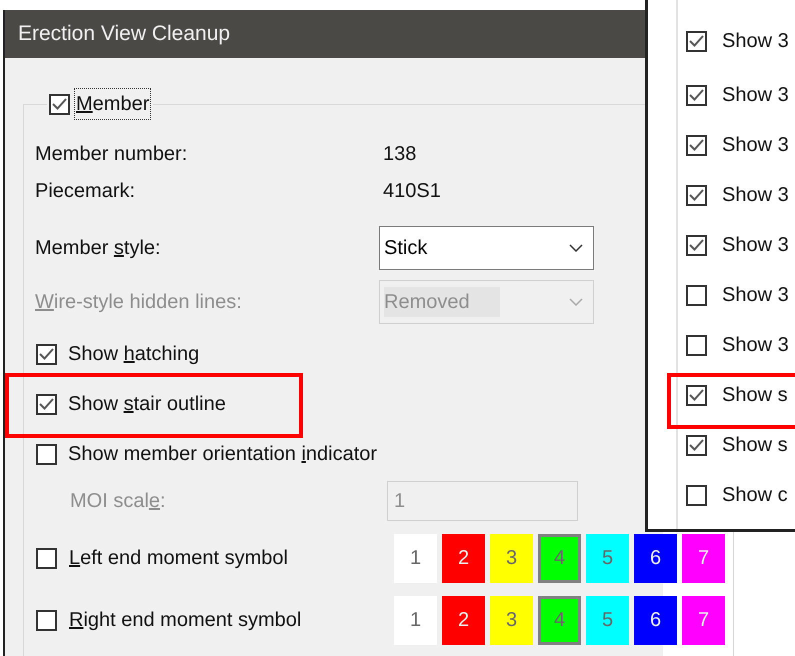  Describe the element at coordinates (118, 501) in the screenshot. I see `field-label: MOI scale:` at that location.